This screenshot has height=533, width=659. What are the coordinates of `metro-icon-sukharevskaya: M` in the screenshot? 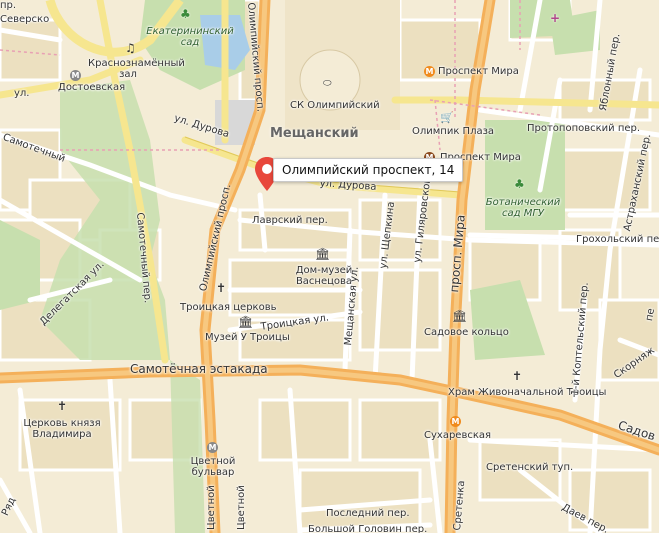 It's located at (455, 421).